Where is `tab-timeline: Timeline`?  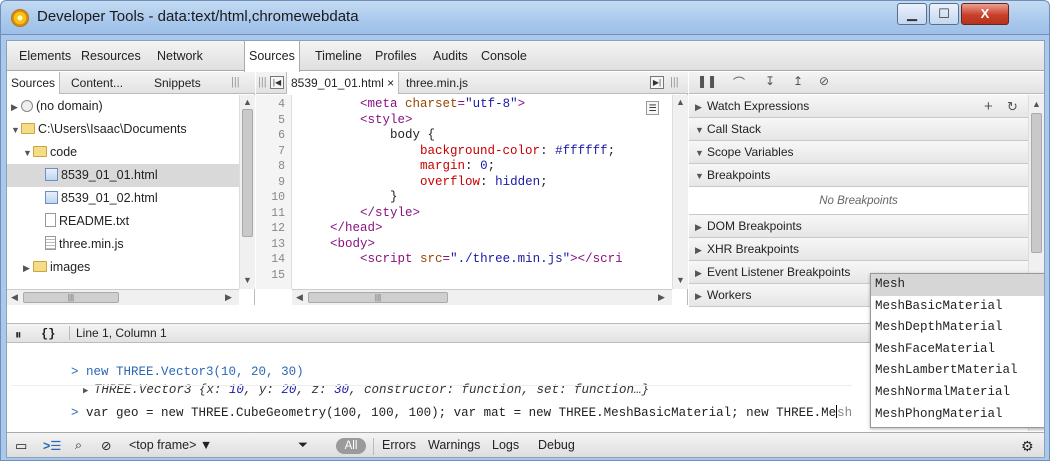
tab-timeline: Timeline is located at coordinates (338, 56).